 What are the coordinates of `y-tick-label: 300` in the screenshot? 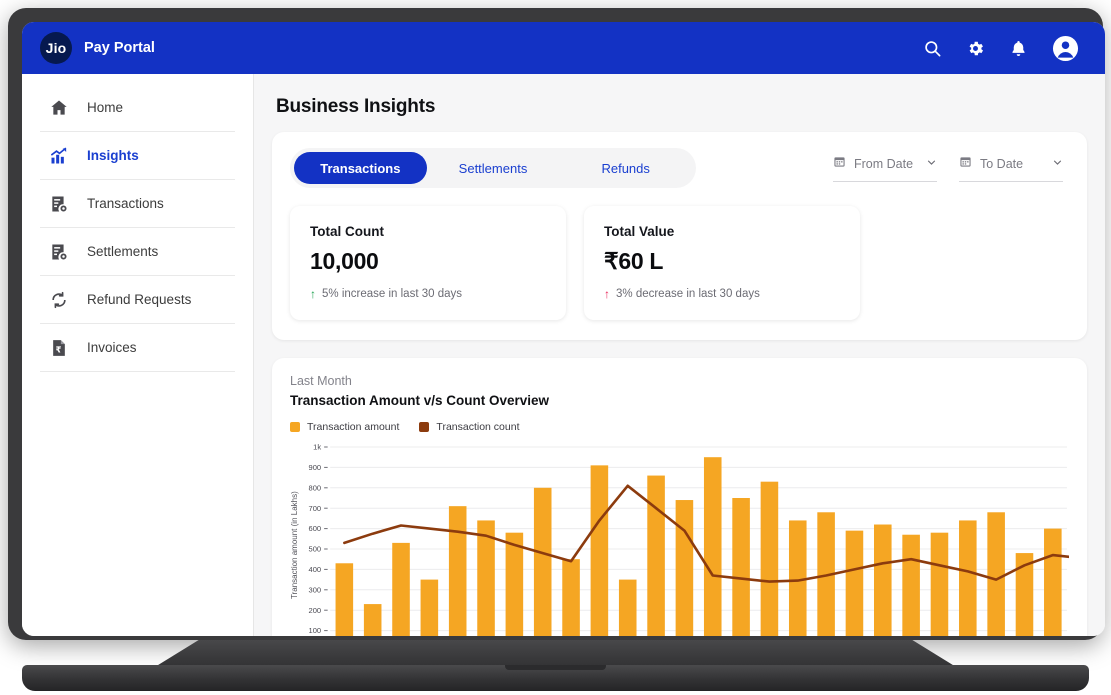 It's located at (315, 589).